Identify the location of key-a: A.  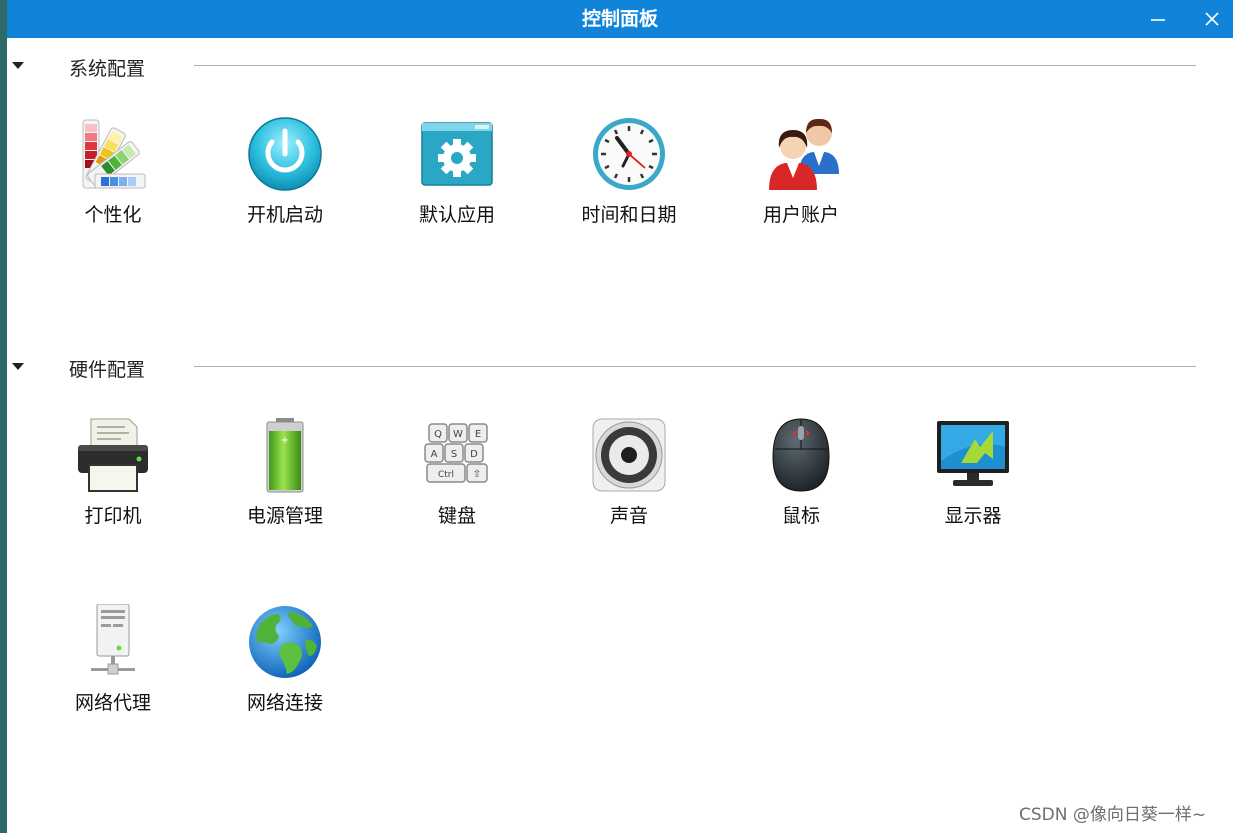
(434, 454).